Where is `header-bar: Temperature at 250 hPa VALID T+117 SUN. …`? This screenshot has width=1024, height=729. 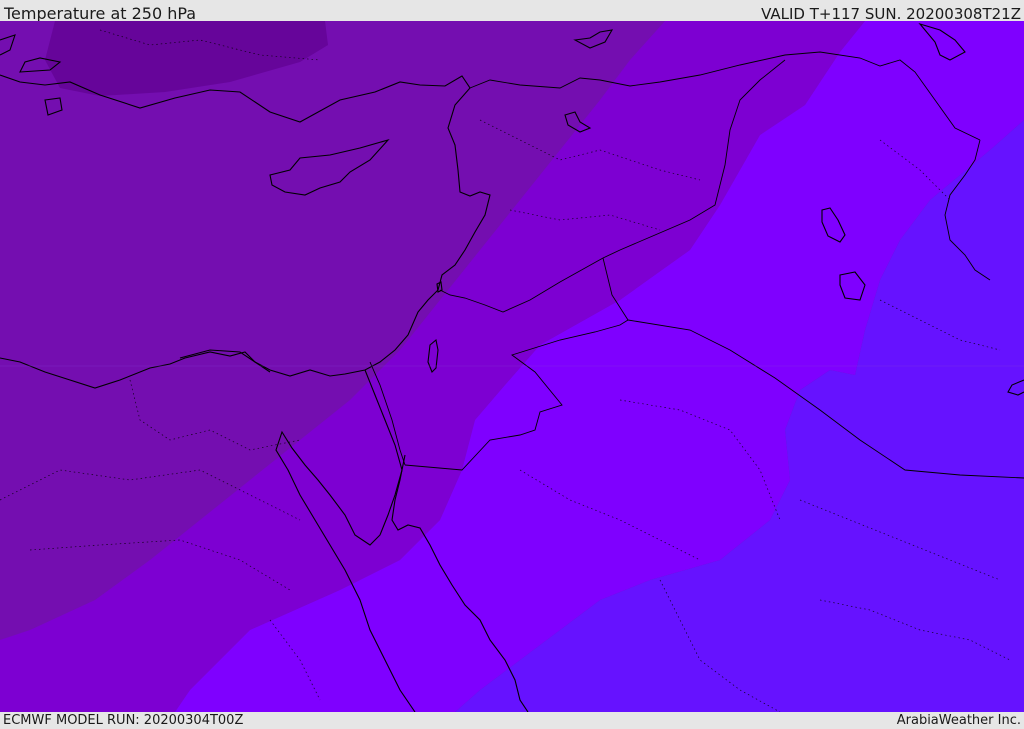 header-bar: Temperature at 250 hPa VALID T+117 SUN. … is located at coordinates (512, 11).